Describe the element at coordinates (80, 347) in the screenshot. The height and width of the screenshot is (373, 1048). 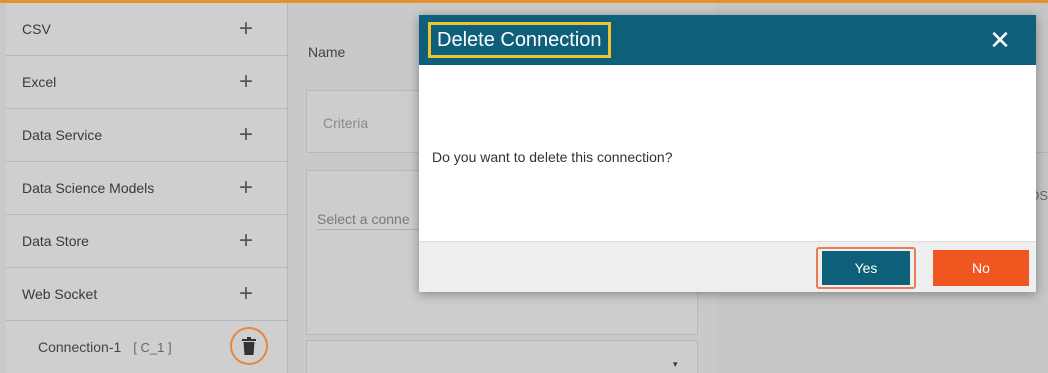
I see `connection-name: Connection-1` at that location.